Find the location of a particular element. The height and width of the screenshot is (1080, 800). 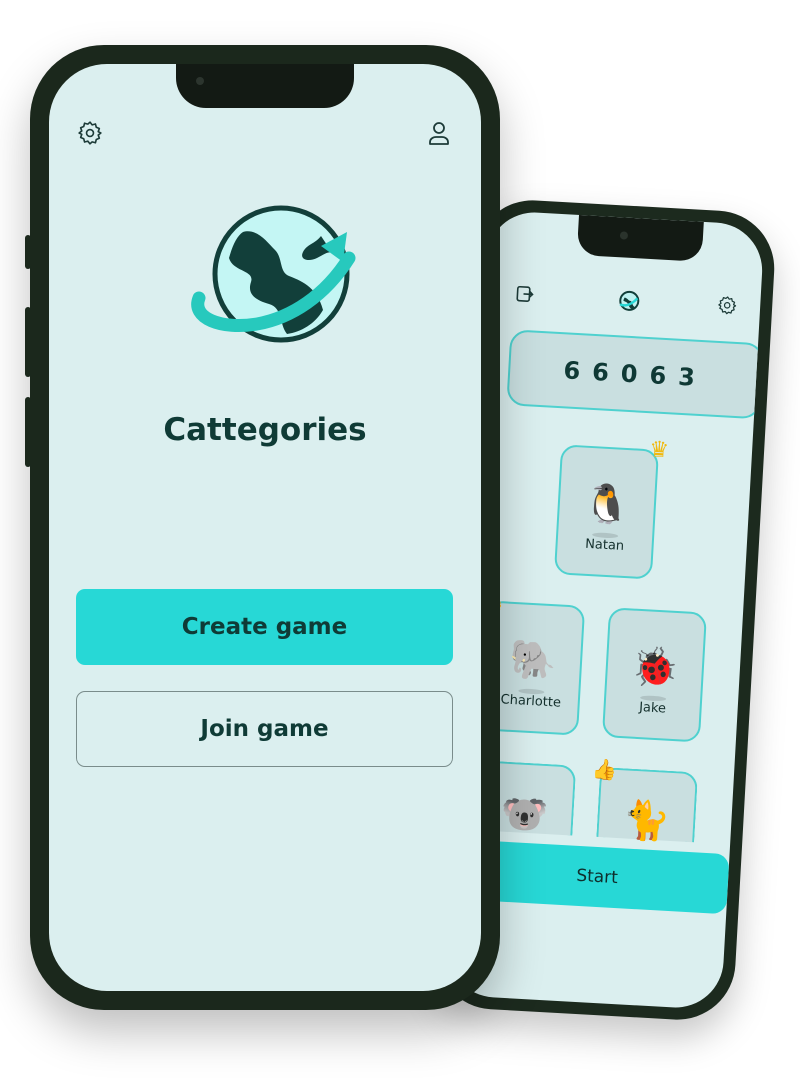

cat-icon: 🐈 is located at coordinates (646, 820).